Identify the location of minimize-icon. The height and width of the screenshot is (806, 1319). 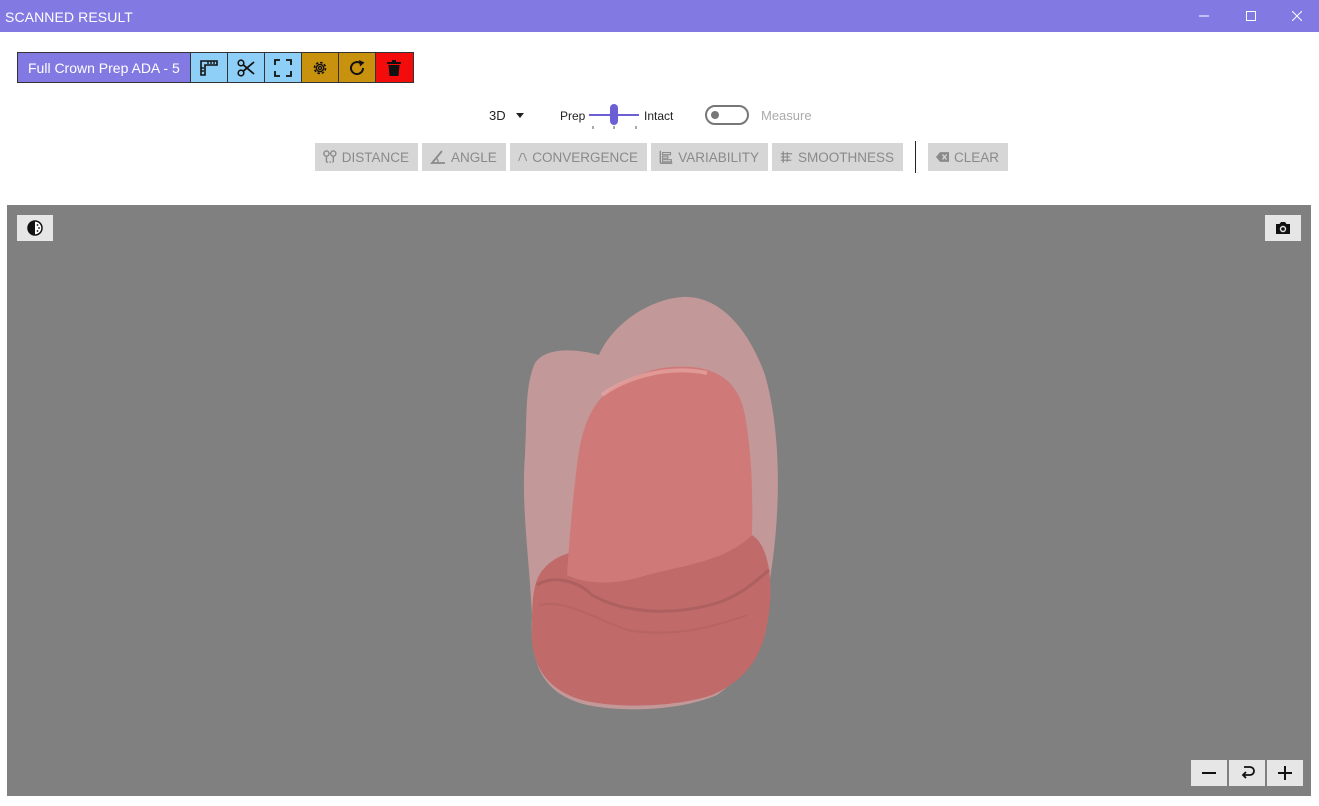
(1204, 16).